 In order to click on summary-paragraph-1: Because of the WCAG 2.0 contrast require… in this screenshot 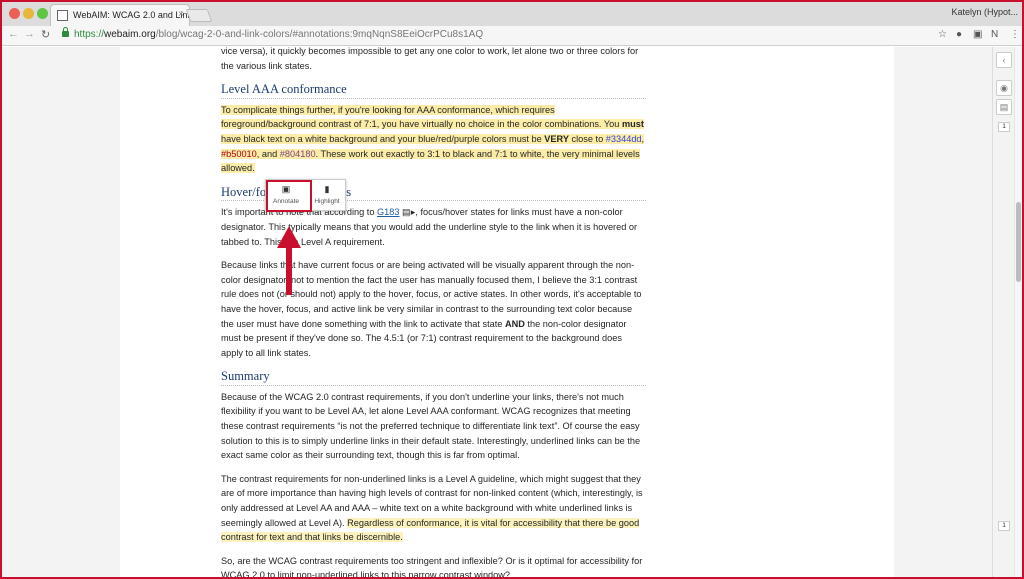, I will do `click(431, 426)`.